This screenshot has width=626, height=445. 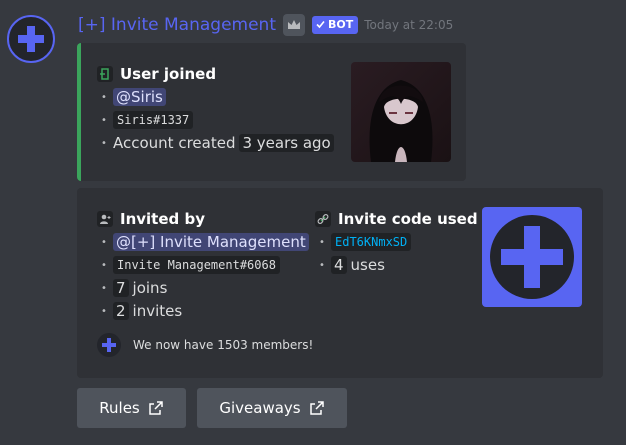 I want to click on link-icon, so click(x=323, y=219).